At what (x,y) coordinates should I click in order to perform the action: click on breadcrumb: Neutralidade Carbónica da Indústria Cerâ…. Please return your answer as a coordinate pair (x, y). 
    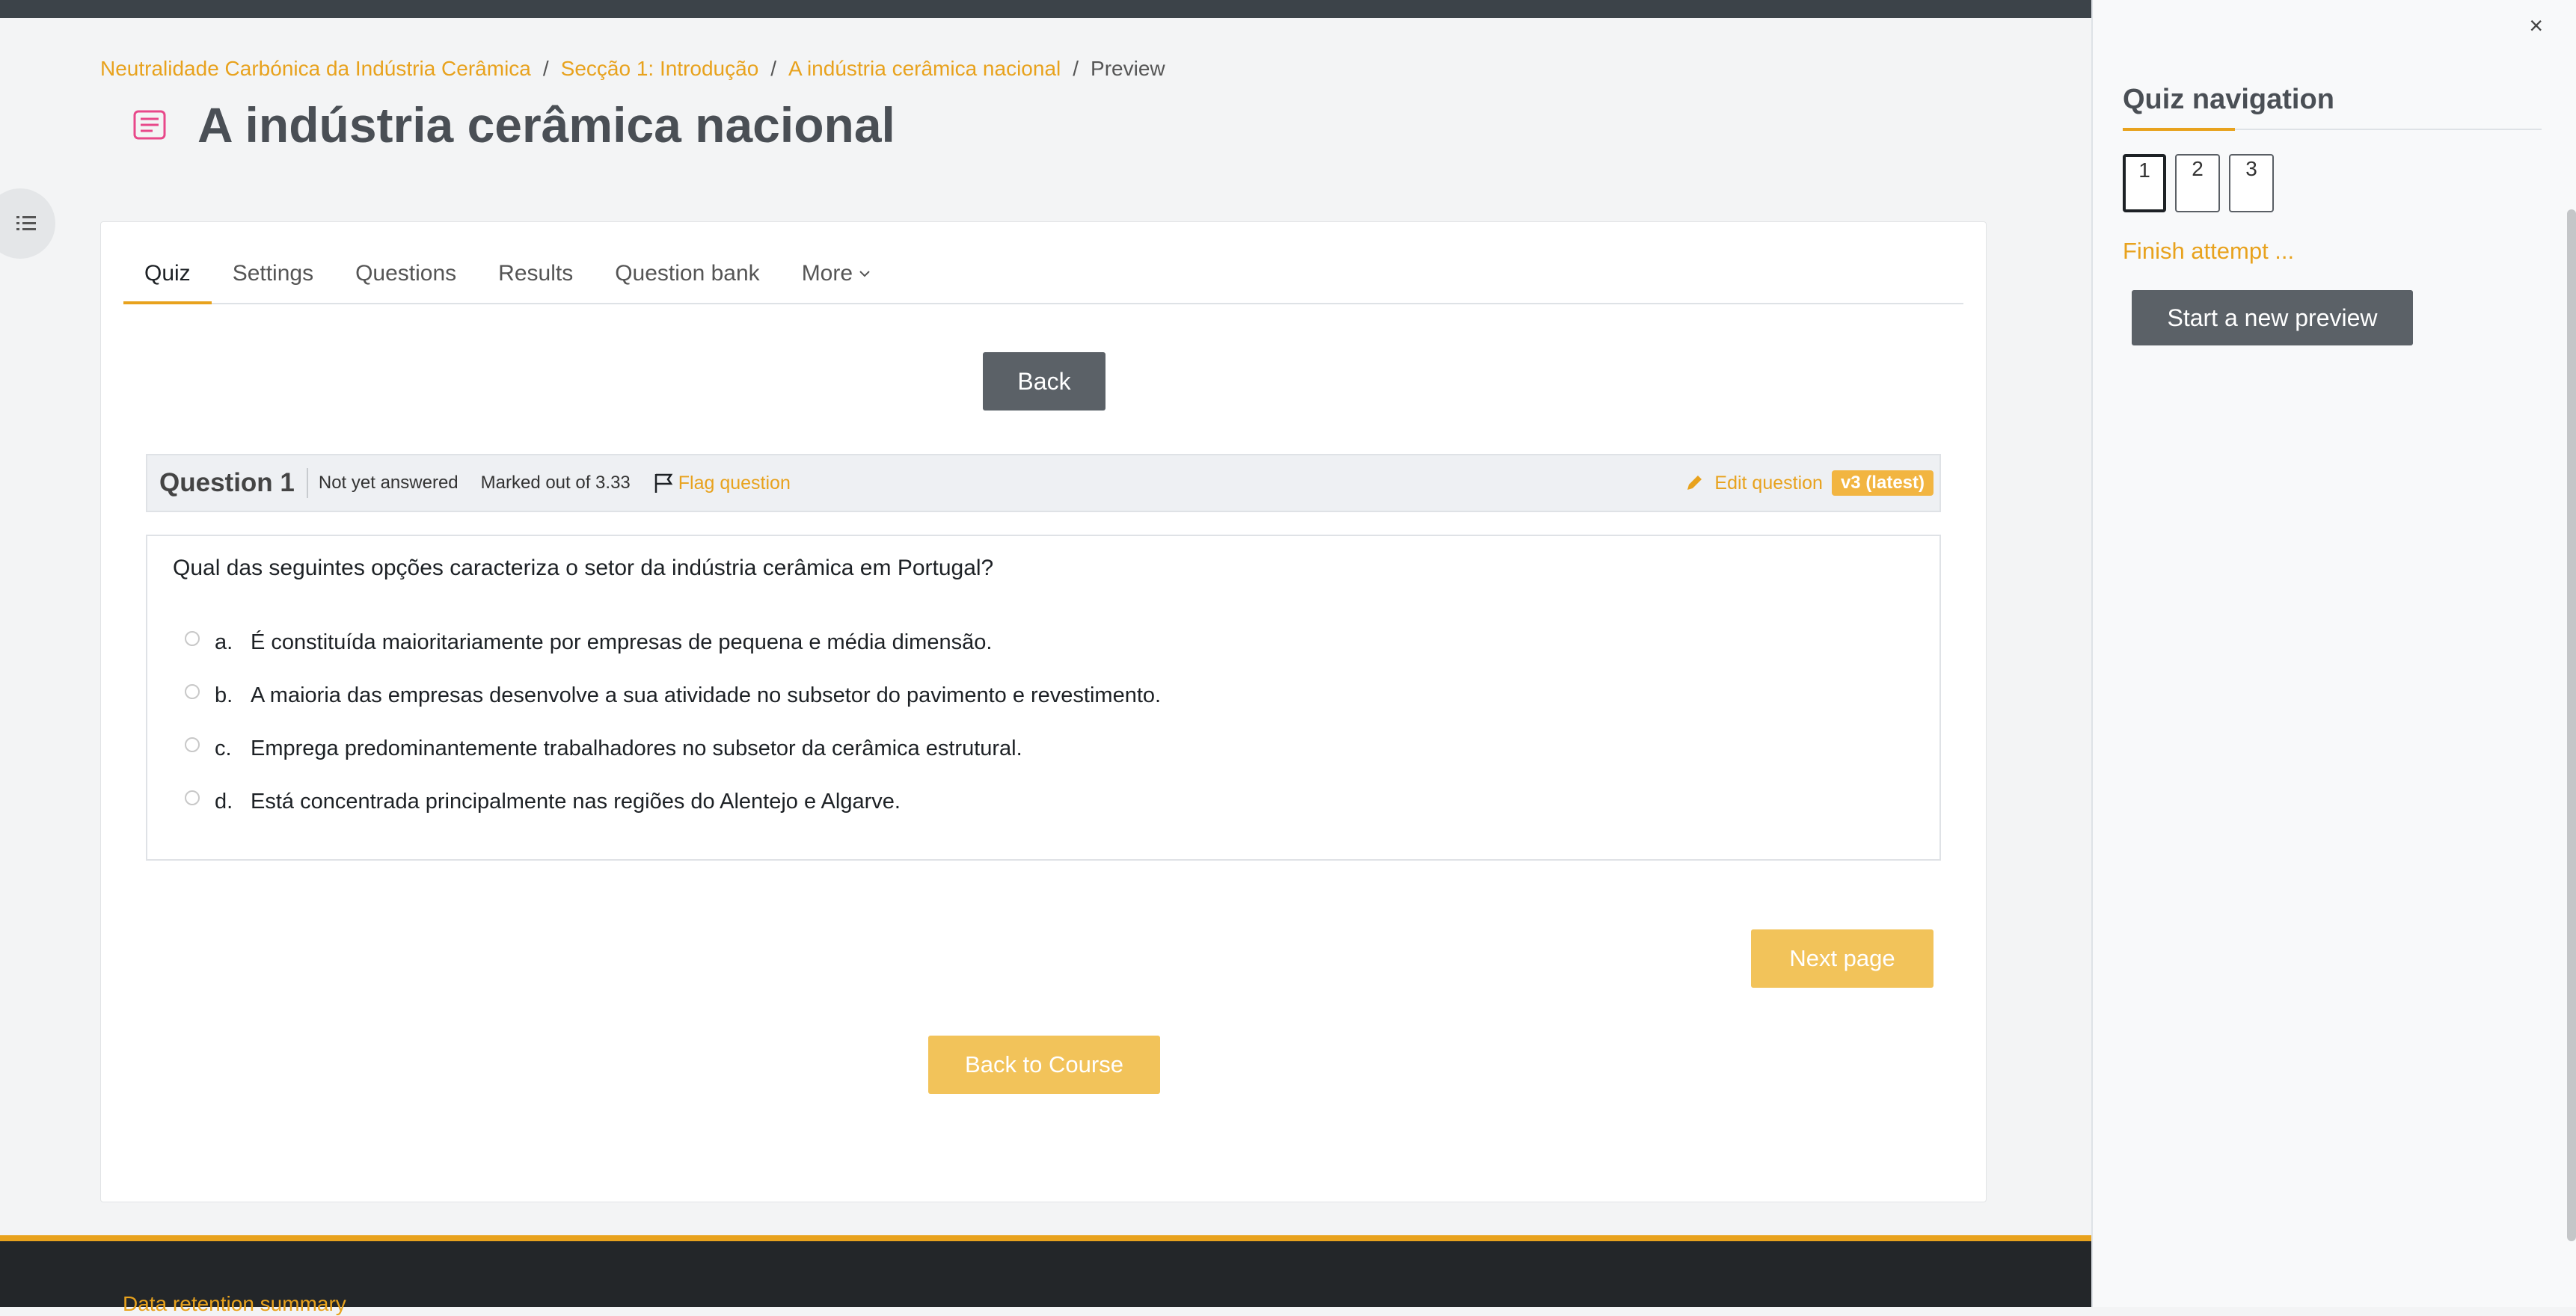
    Looking at the image, I should click on (632, 69).